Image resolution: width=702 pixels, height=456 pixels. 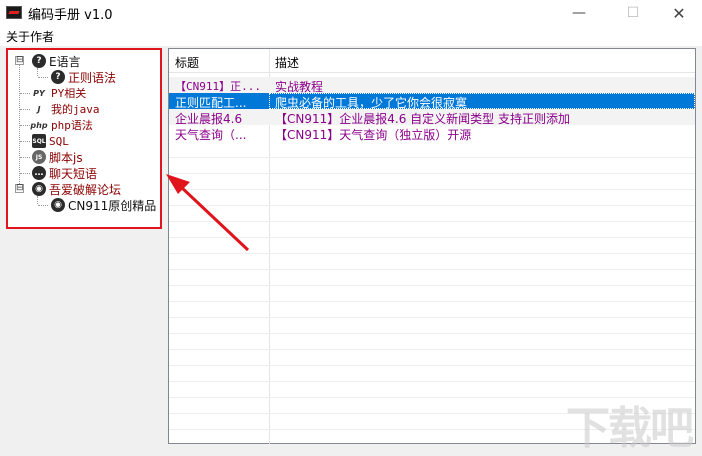 I want to click on tree-item-label: 吾爱破解论坛, so click(x=85, y=189).